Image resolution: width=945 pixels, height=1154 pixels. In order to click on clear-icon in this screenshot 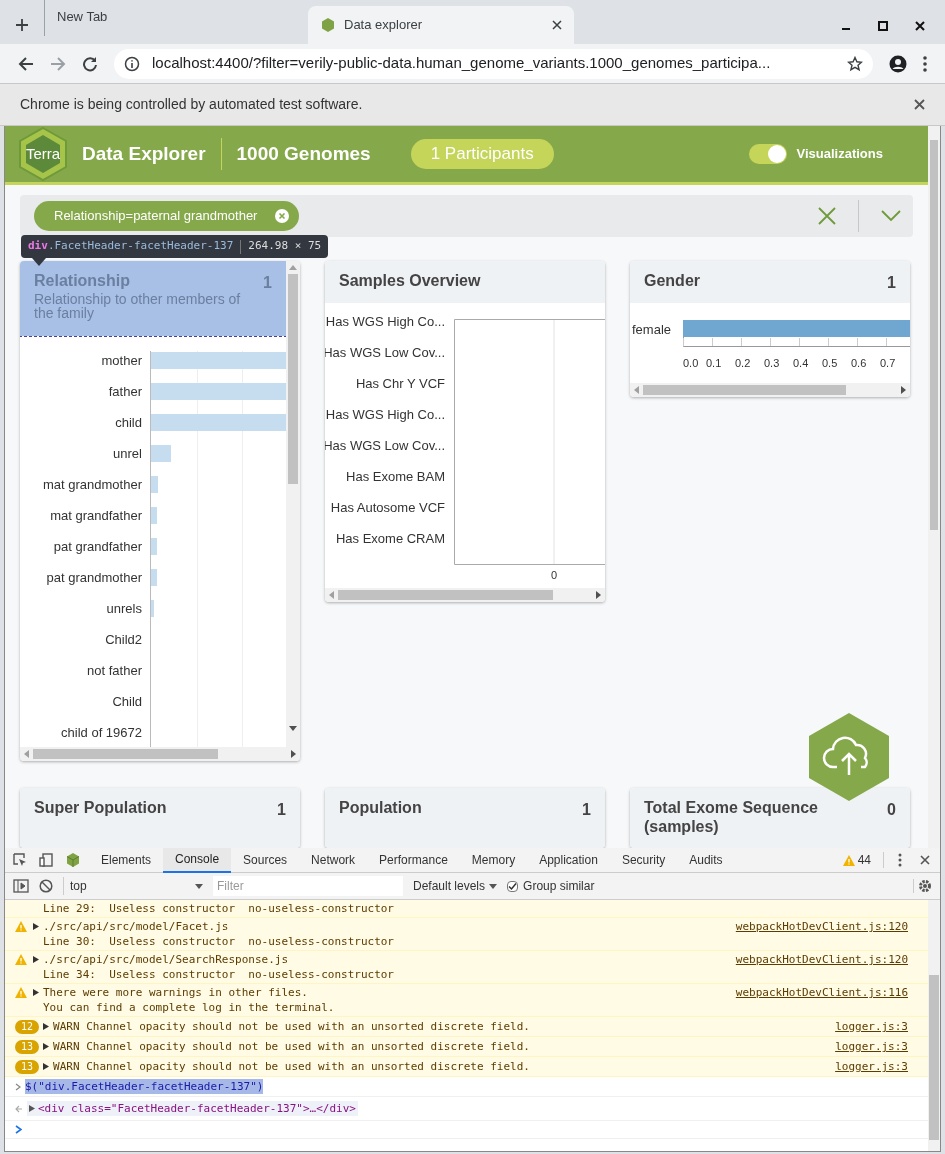, I will do `click(282, 216)`.